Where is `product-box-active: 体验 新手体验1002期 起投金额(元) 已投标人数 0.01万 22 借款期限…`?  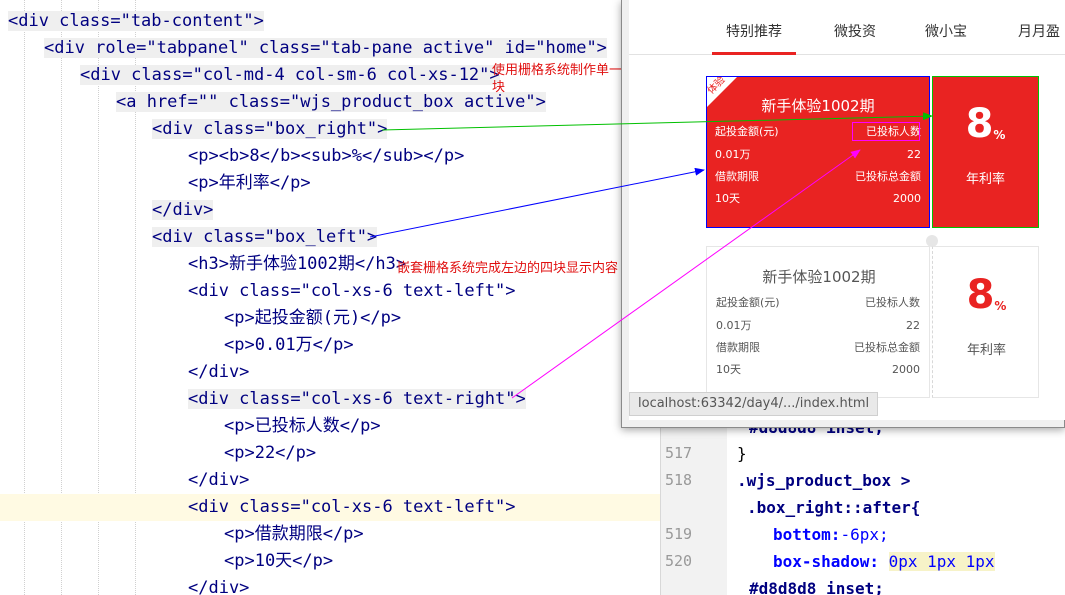
product-box-active: 体验 新手体验1002期 起投金额(元) 已投标人数 0.01万 22 借款期限… is located at coordinates (872, 151).